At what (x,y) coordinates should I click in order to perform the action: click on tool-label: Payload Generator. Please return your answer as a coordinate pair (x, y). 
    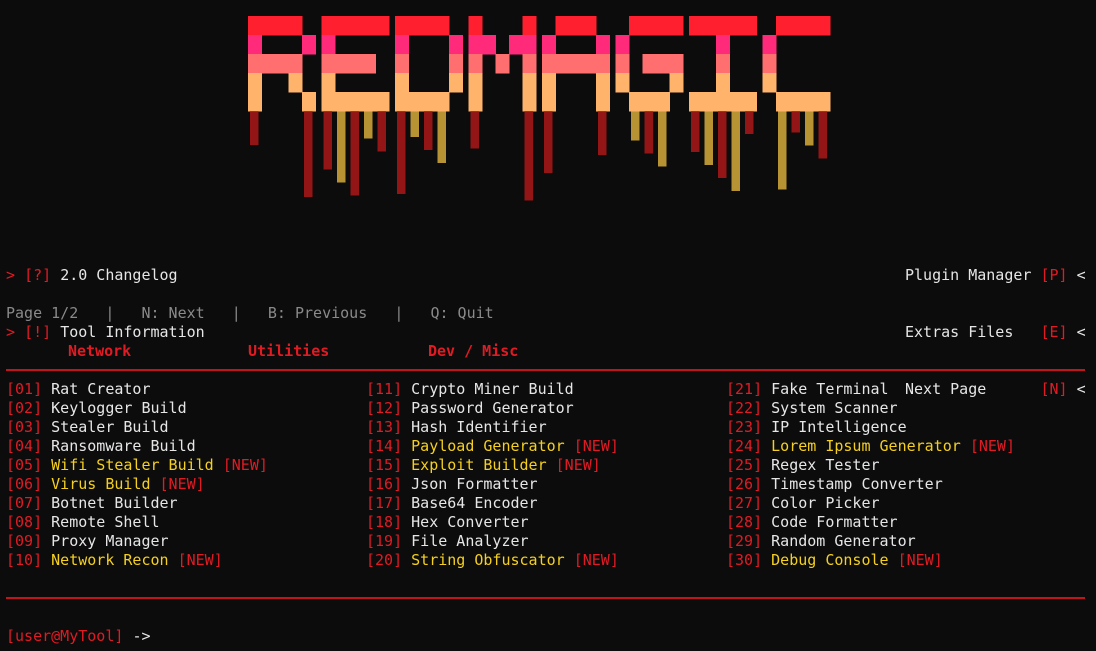
    Looking at the image, I should click on (488, 446).